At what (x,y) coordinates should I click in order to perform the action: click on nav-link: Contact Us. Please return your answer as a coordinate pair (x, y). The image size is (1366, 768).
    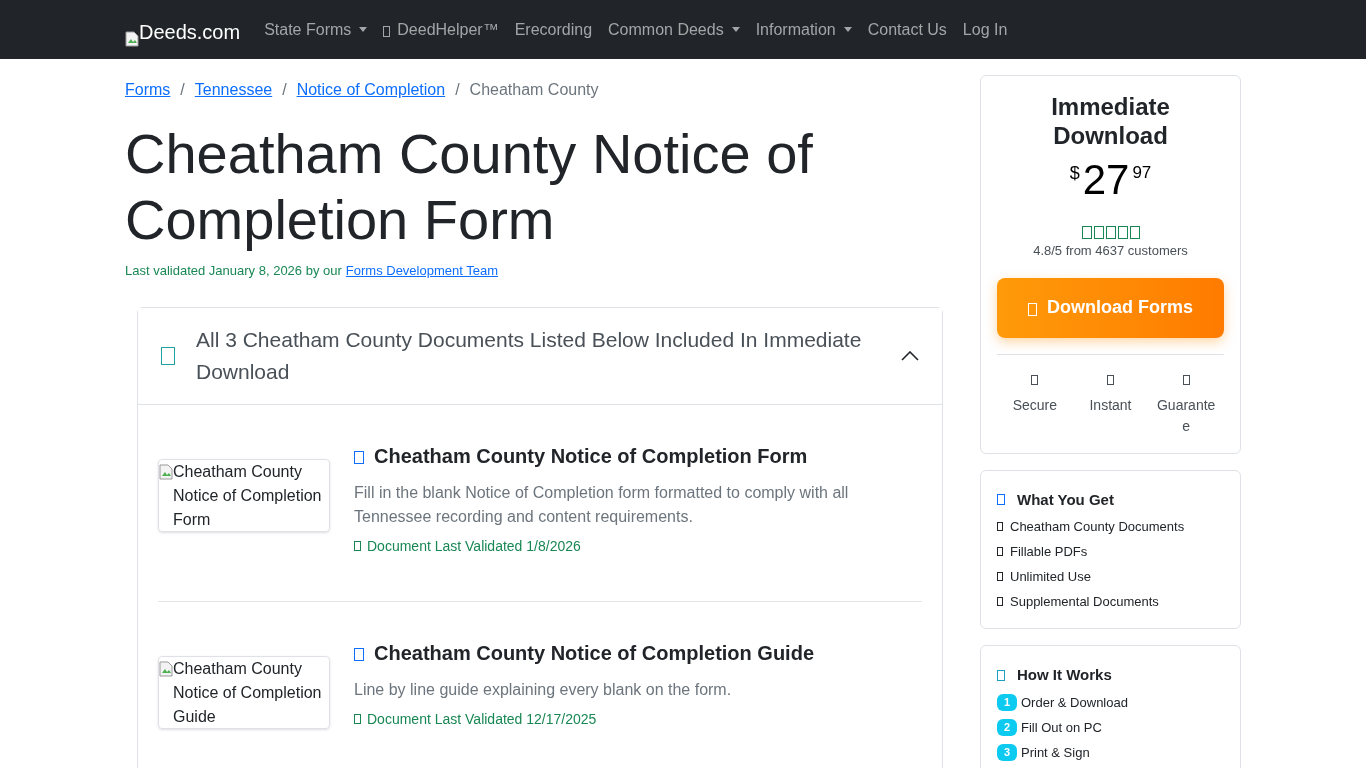
    Looking at the image, I should click on (907, 29).